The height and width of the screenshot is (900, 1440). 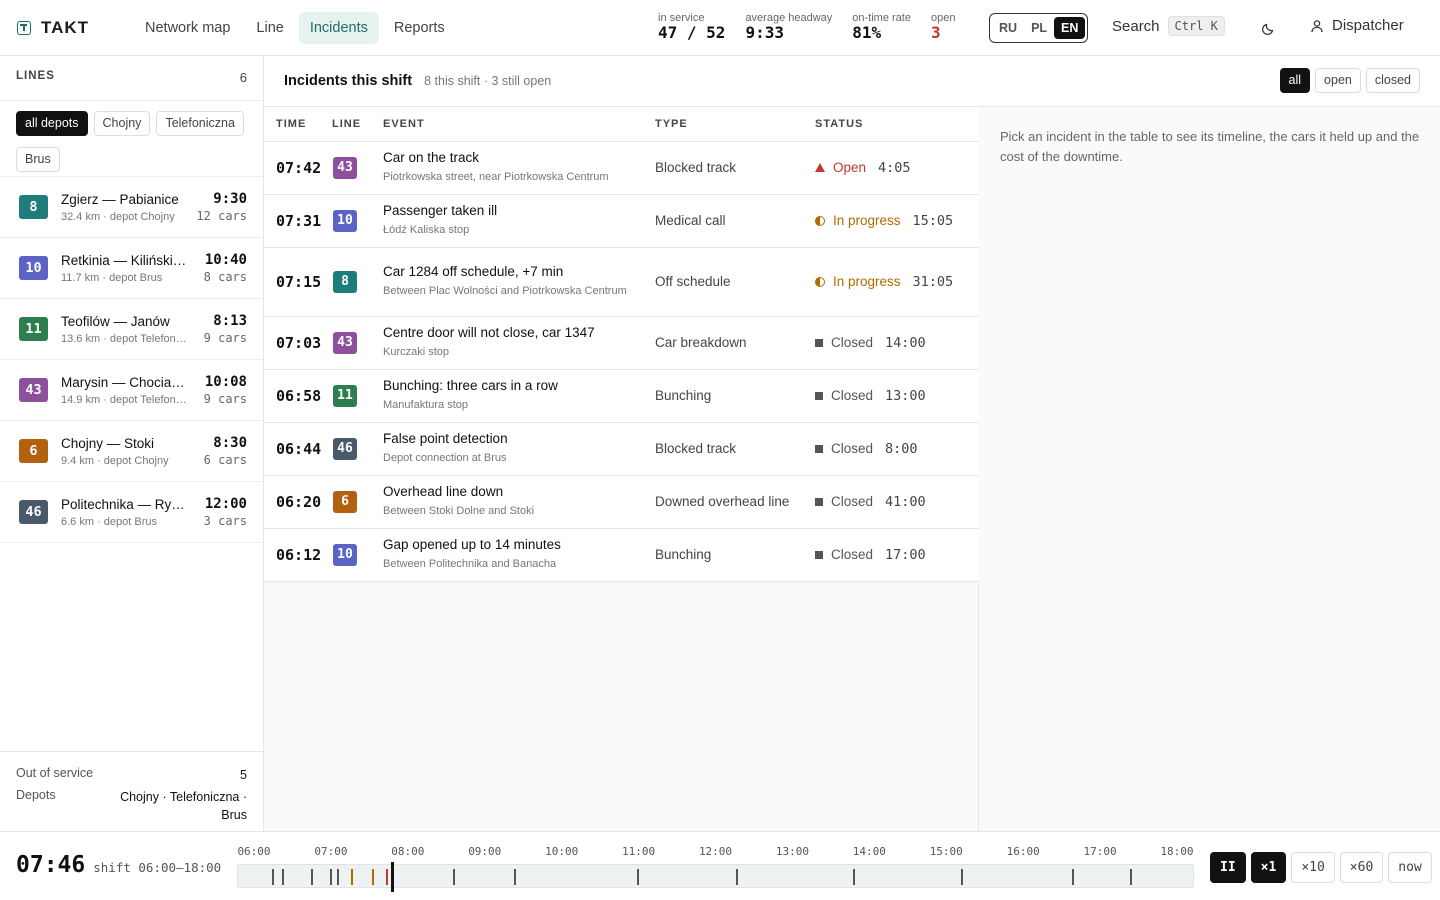 I want to click on status-badge: Closed 17:00, so click(x=897, y=555).